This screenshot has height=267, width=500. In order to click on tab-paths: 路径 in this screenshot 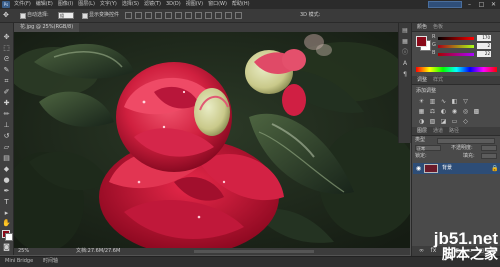, I will do `click(454, 131)`.